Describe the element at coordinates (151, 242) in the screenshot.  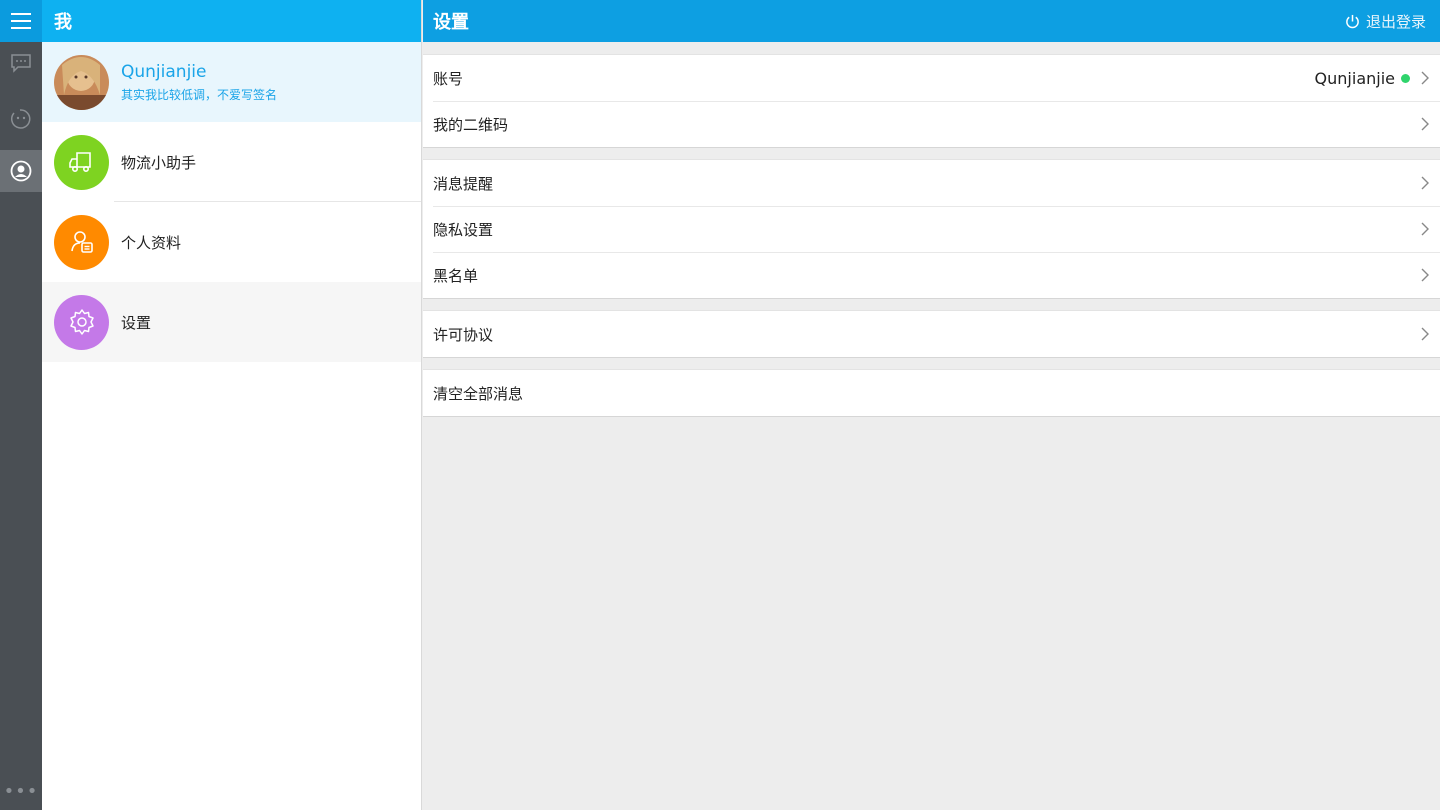
I see `menu-label-profile: 个人资料` at that location.